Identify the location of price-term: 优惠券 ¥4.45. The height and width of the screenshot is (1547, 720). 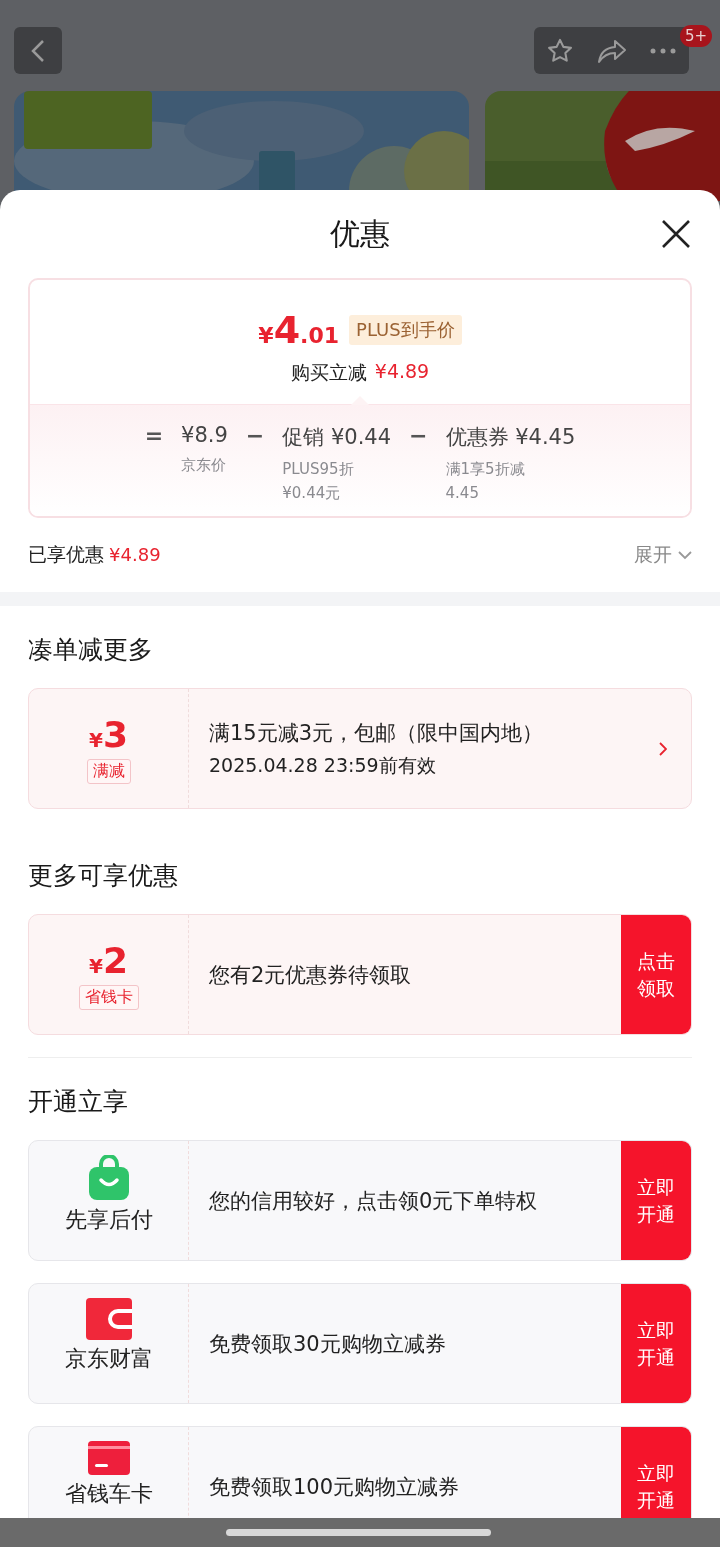
(510, 437).